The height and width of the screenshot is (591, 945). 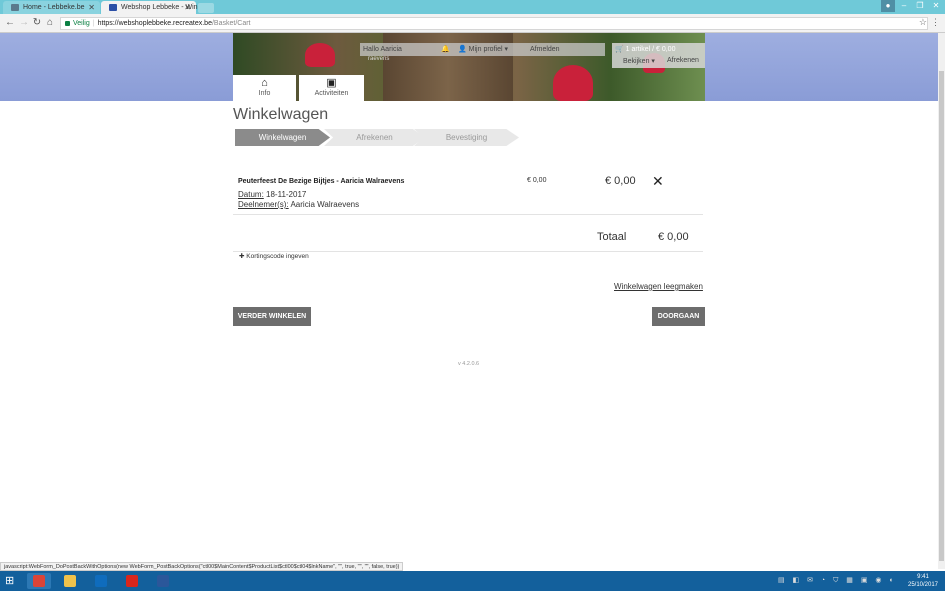 I want to click on step-bevestiging: Bevestiging, so click(x=466, y=137).